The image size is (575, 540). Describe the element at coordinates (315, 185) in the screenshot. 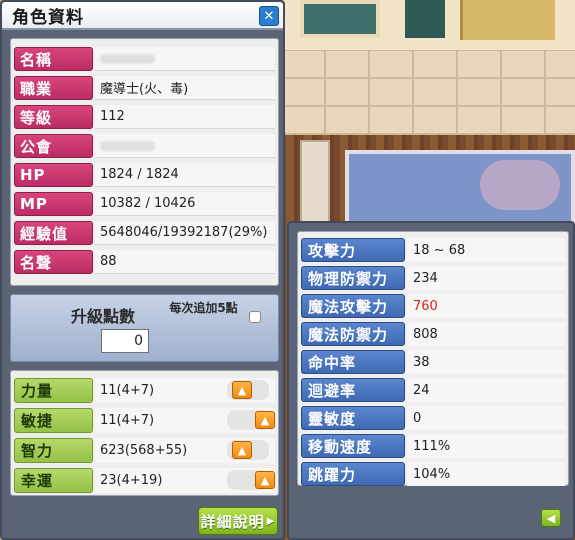

I see `shelf` at that location.